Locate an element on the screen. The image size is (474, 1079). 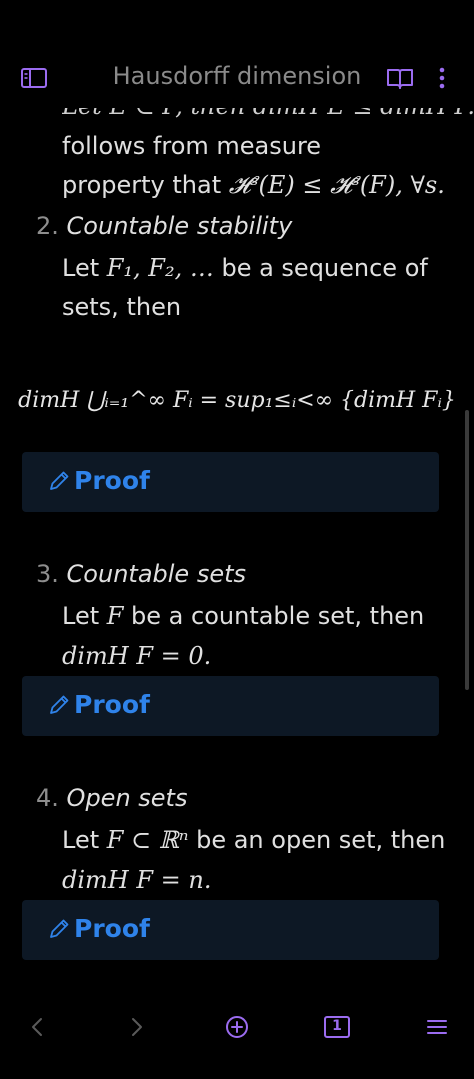
math-inline: F is located at coordinates (115, 616).